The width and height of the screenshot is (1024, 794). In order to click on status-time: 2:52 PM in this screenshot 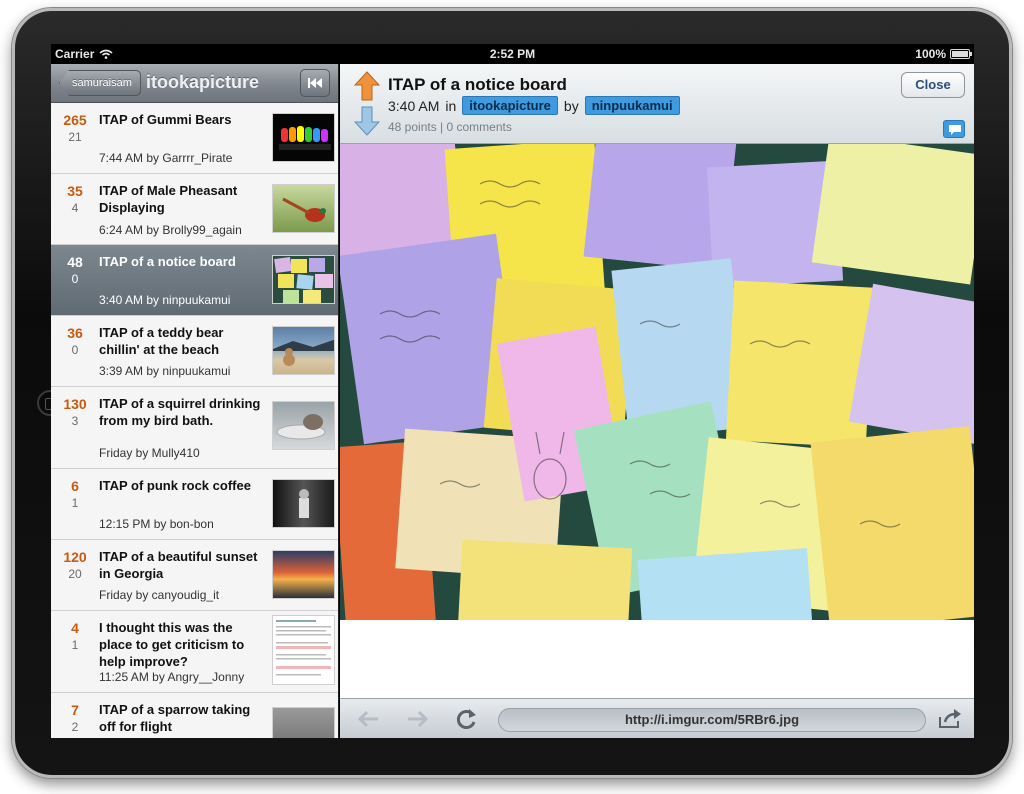, I will do `click(512, 54)`.